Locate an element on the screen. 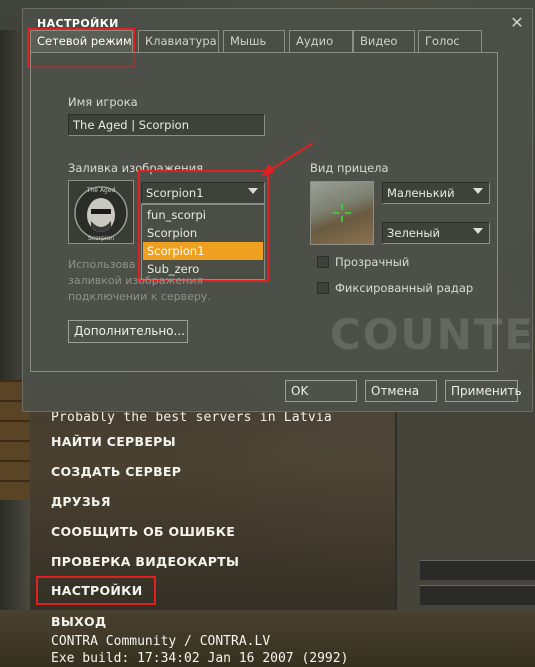  tab-voice: Голос is located at coordinates (450, 41).